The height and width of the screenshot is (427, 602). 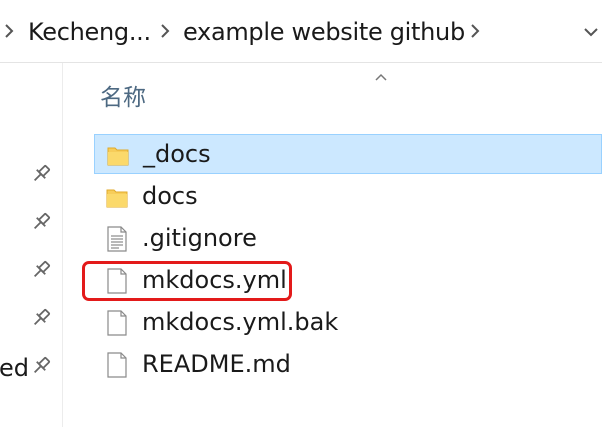 I want to click on file-name: .gitignore, so click(x=199, y=238).